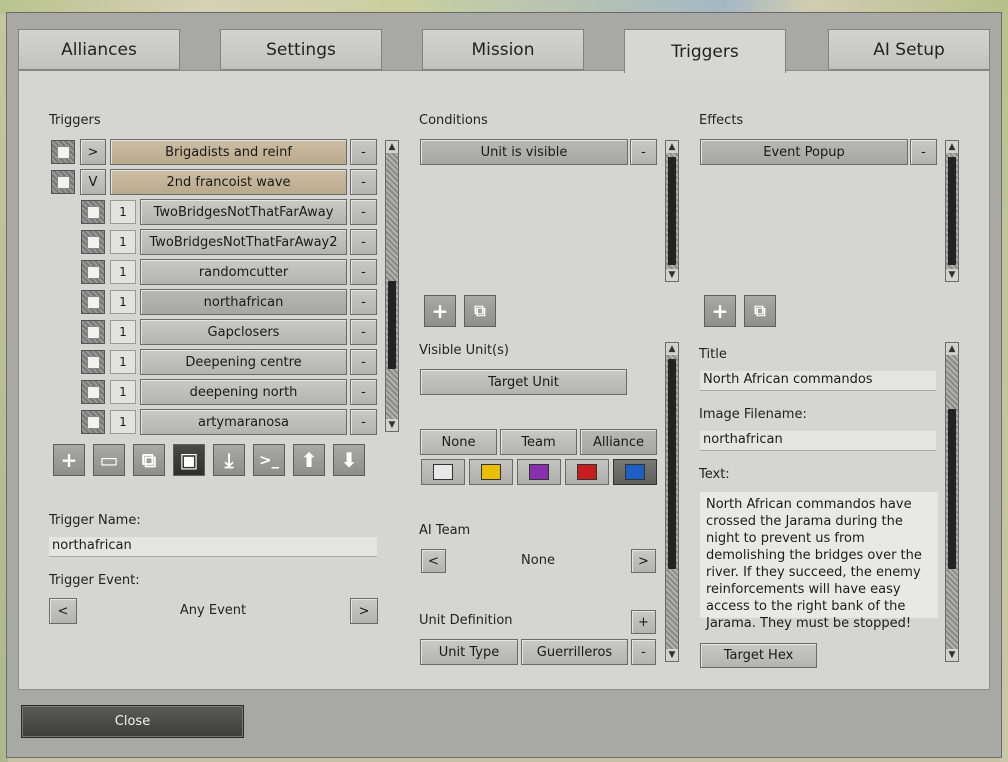 This screenshot has height=762, width=1008. Describe the element at coordinates (228, 152) in the screenshot. I see `trigger-group-item: Brigadists and reinf` at that location.